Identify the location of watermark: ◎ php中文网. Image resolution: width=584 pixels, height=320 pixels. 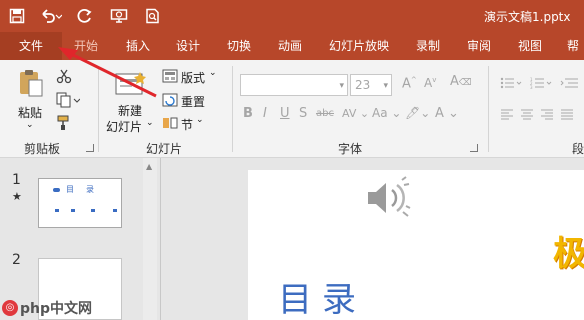
(47, 308).